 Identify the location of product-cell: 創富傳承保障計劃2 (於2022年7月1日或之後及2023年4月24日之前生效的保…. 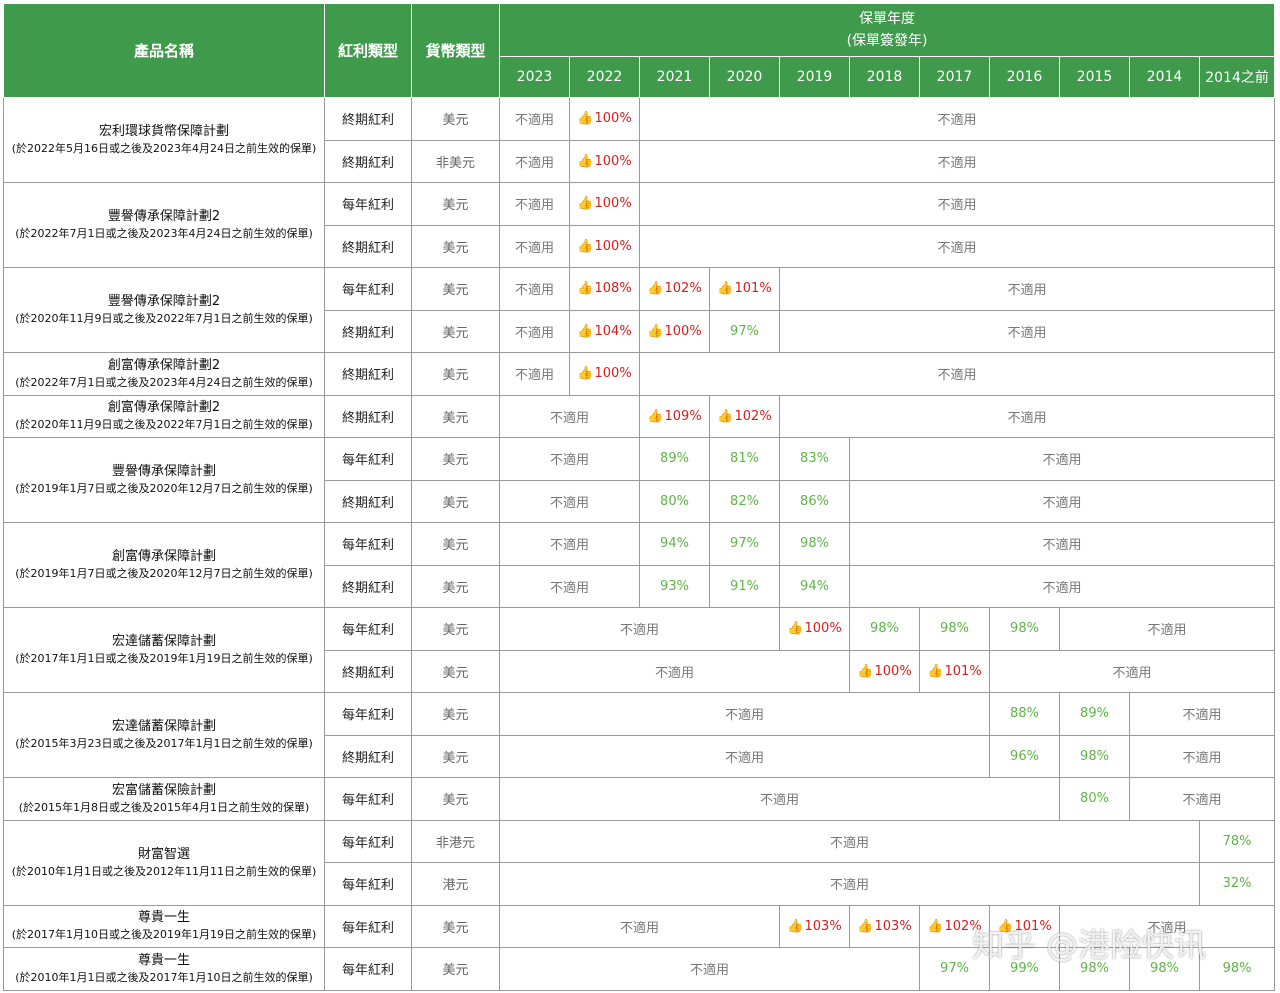
(164, 374).